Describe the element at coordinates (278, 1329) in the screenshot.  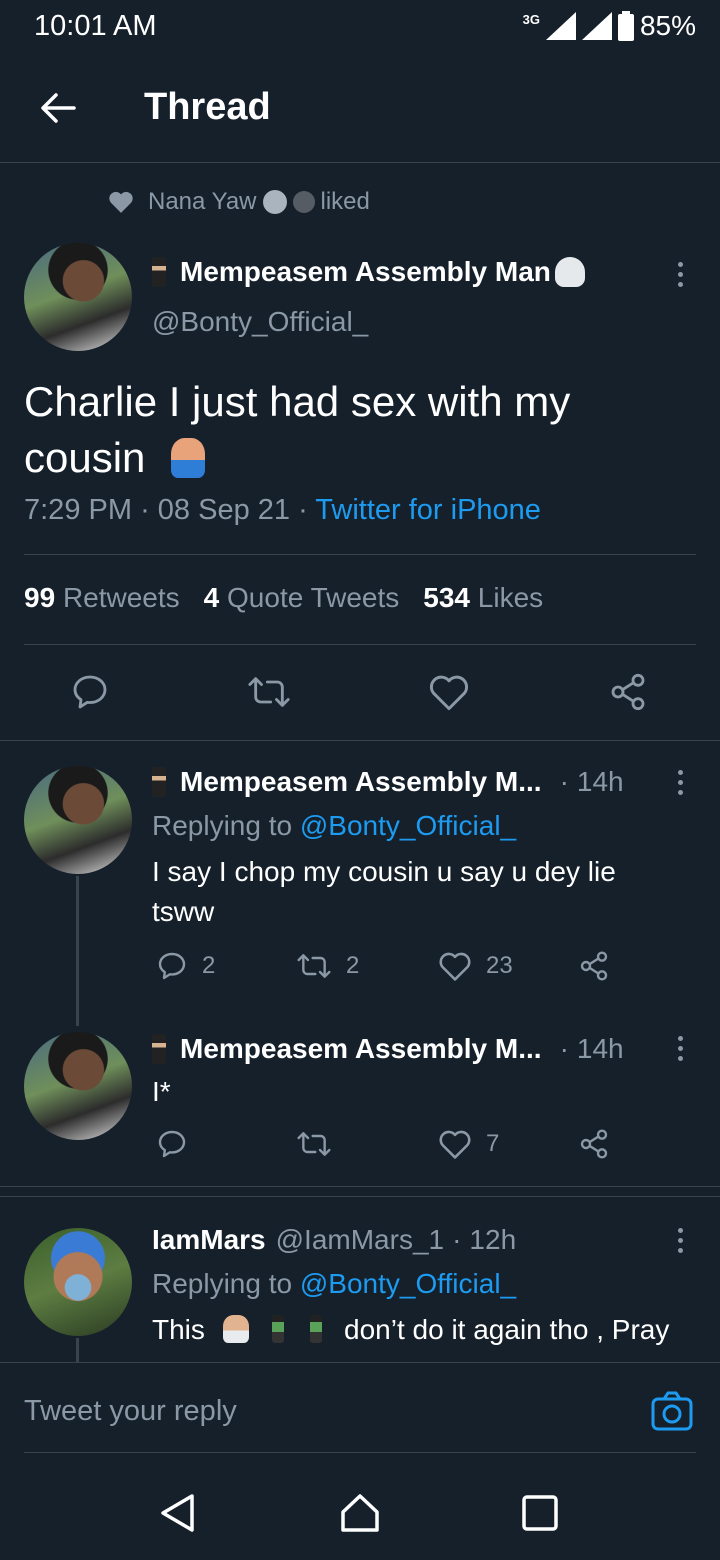
I see `walking-emoji-icon` at that location.